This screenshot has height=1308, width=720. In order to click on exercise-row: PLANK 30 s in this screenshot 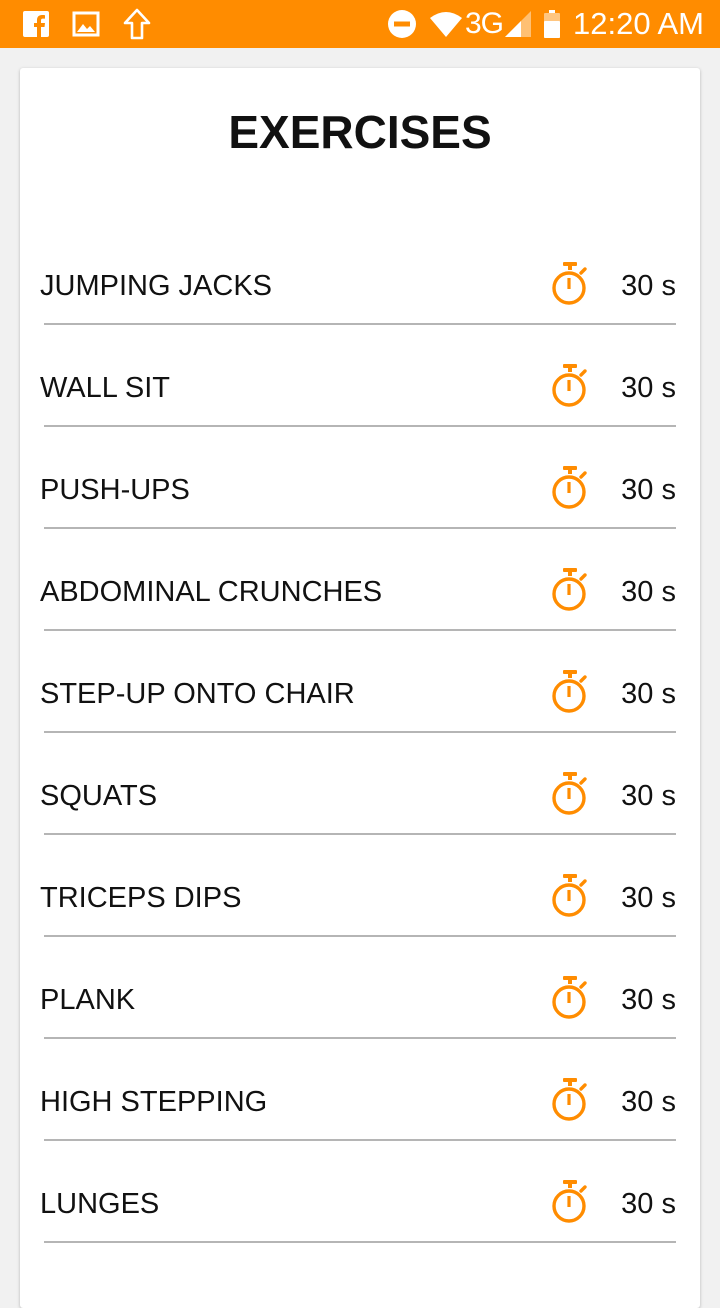, I will do `click(360, 999)`.